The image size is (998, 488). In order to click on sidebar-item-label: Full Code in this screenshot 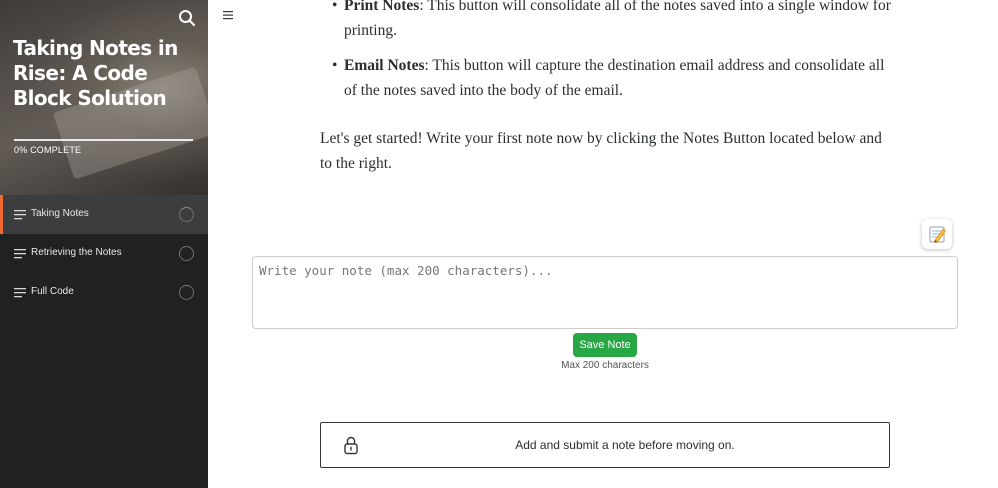, I will do `click(52, 291)`.